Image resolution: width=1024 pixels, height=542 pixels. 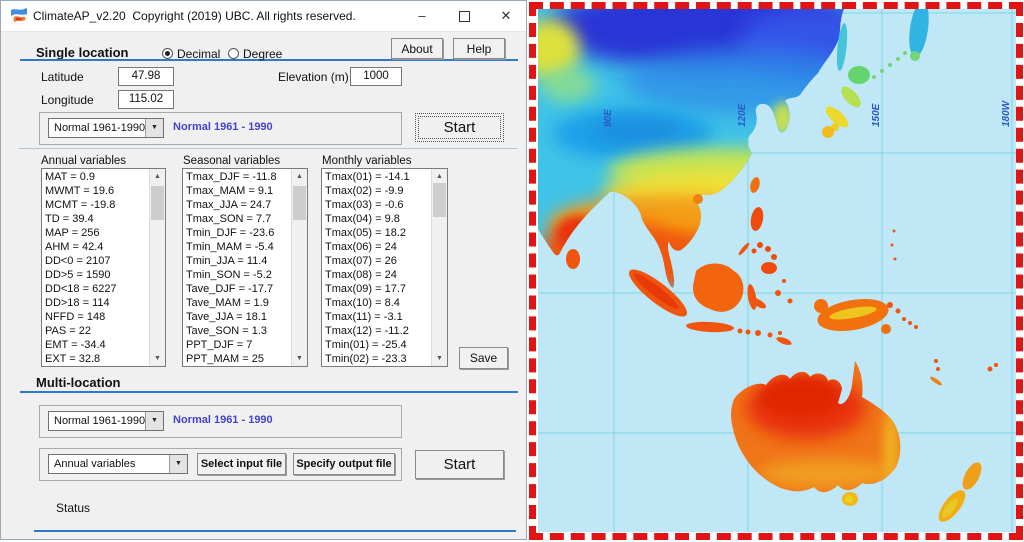 What do you see at coordinates (99, 128) in the screenshot?
I see `single-period-dropdown-value: Normal 1961-1990` at bounding box center [99, 128].